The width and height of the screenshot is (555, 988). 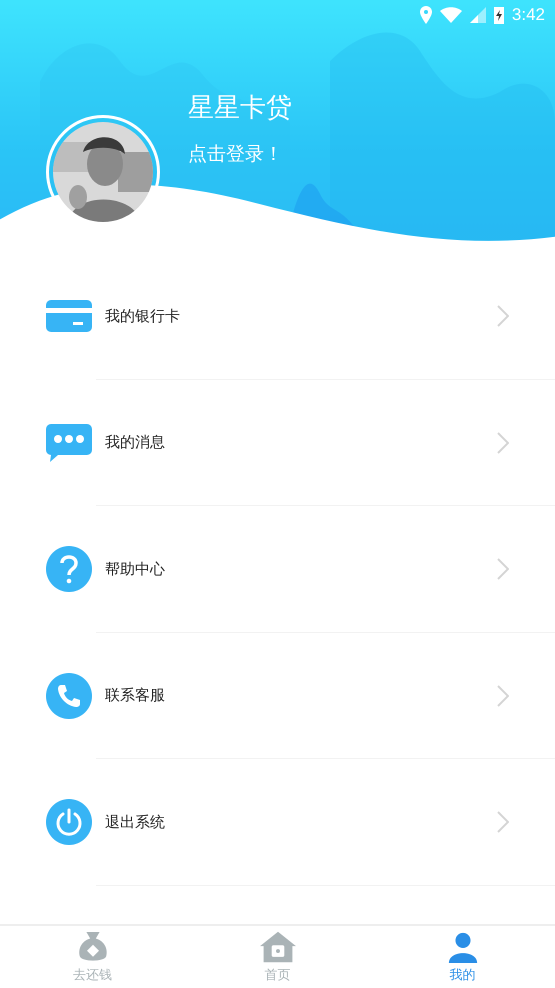 I want to click on signal-icon, so click(x=478, y=15).